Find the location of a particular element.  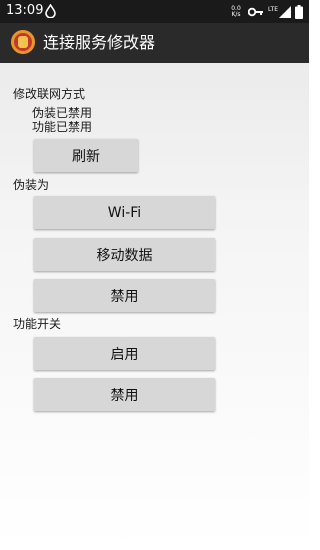

status-icons: 0.0 K/s LTE is located at coordinates (265, 11).